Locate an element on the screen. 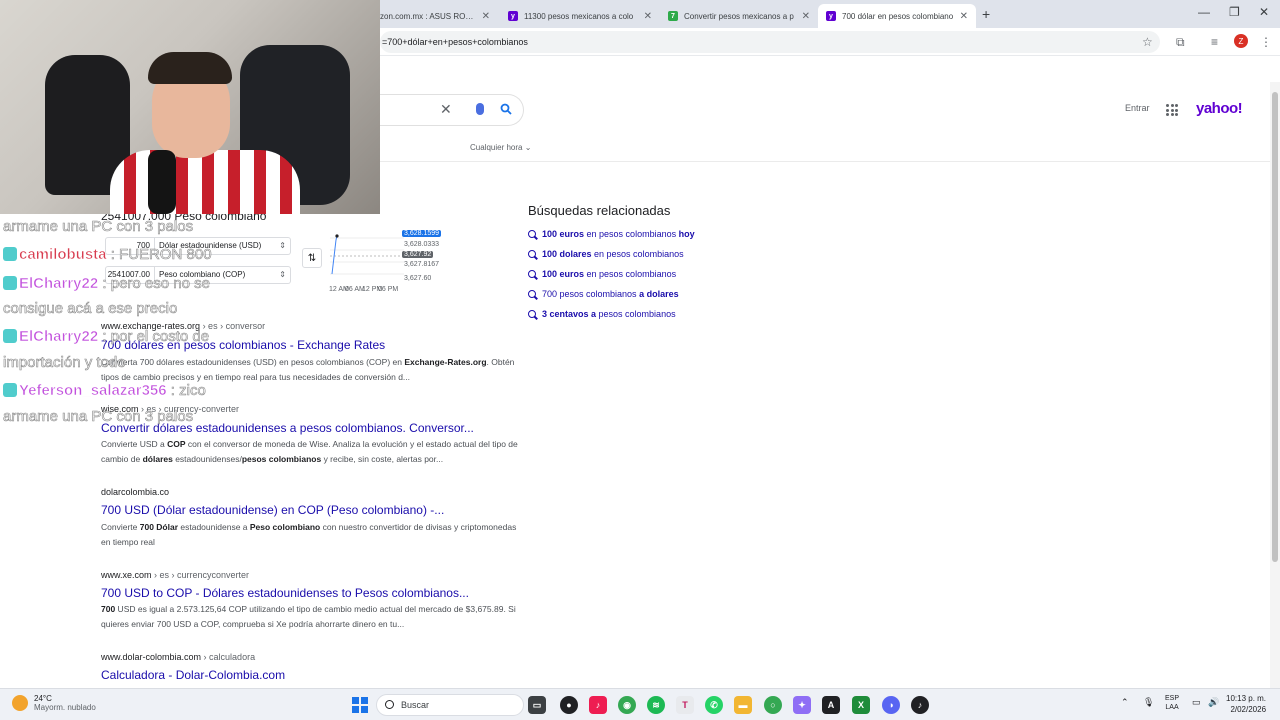 The width and height of the screenshot is (1280, 720). reading-list-icon: ≡ is located at coordinates (1214, 42).